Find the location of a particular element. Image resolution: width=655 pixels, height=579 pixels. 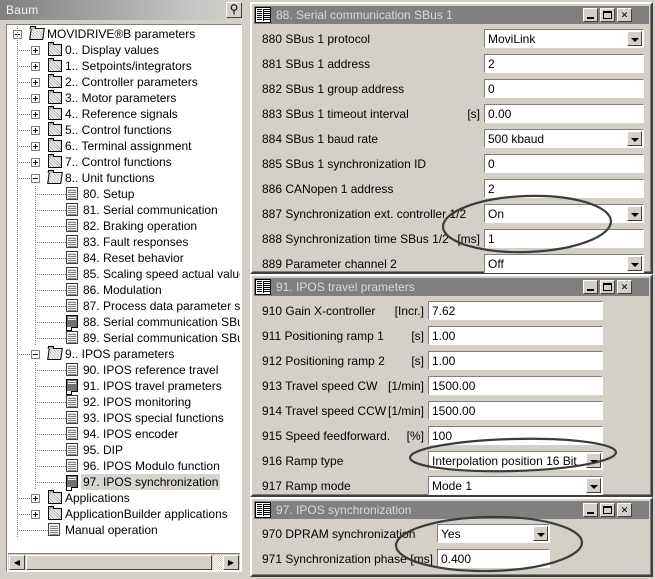

parameter-dropdown: Yes is located at coordinates (493, 533).